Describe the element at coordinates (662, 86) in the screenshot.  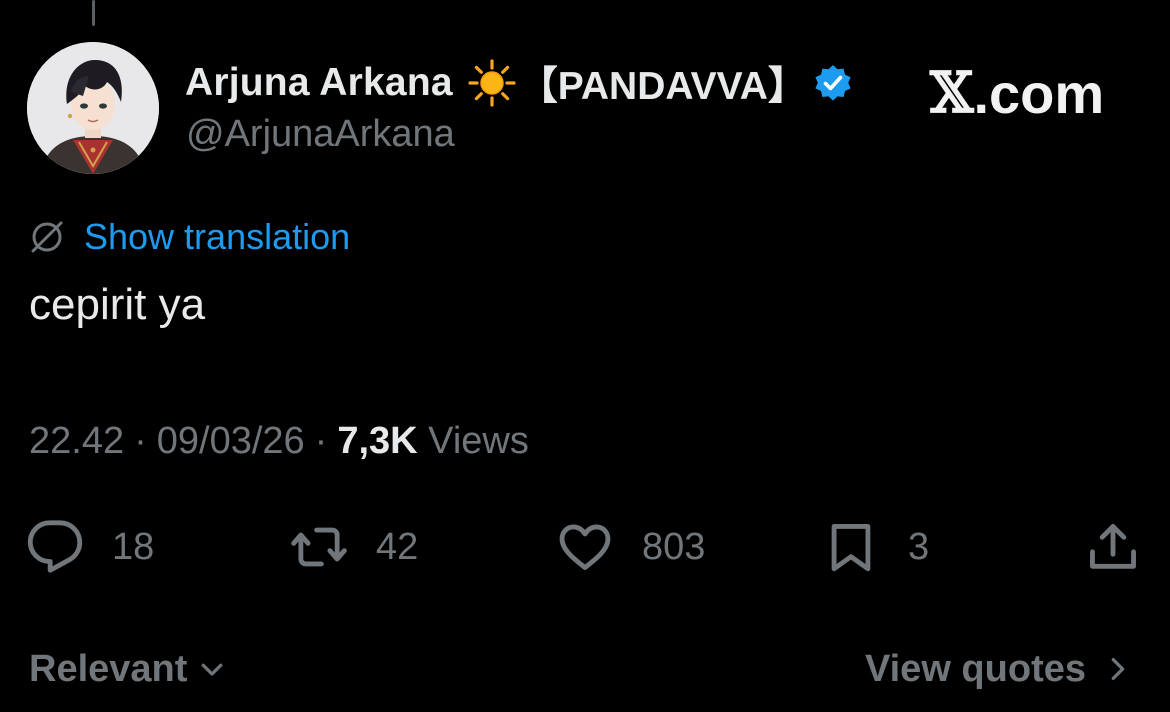
I see `affiliation-tag: 【PANDAVVA】` at that location.